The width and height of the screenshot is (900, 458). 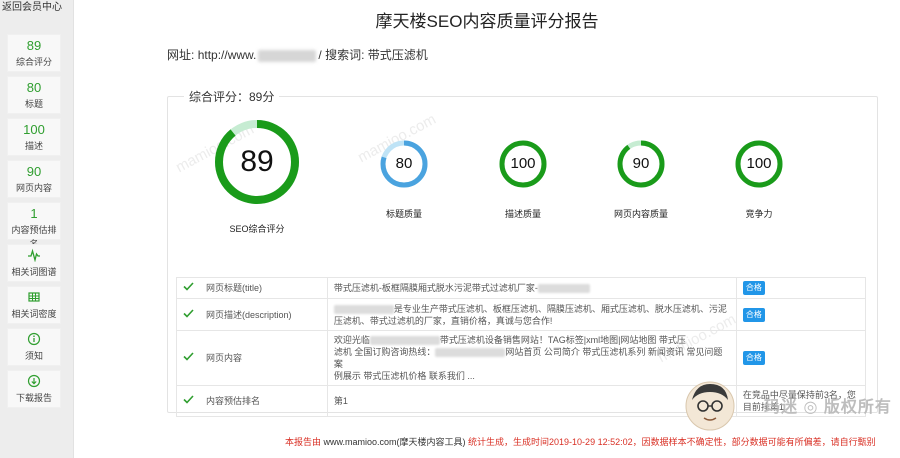 I want to click on gauge-label: 标题质量, so click(x=403, y=214).